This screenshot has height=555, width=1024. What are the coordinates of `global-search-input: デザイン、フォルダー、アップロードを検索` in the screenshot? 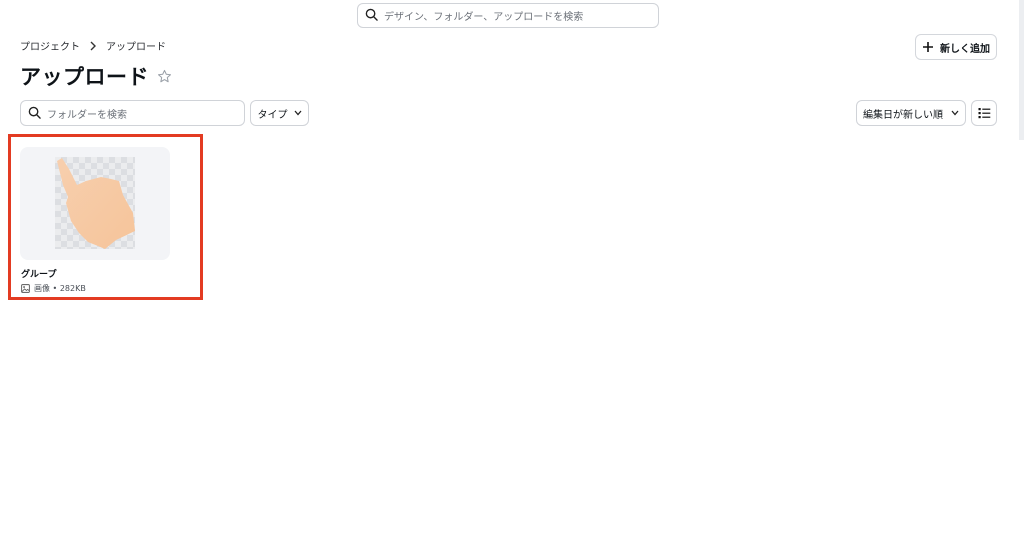 It's located at (508, 15).